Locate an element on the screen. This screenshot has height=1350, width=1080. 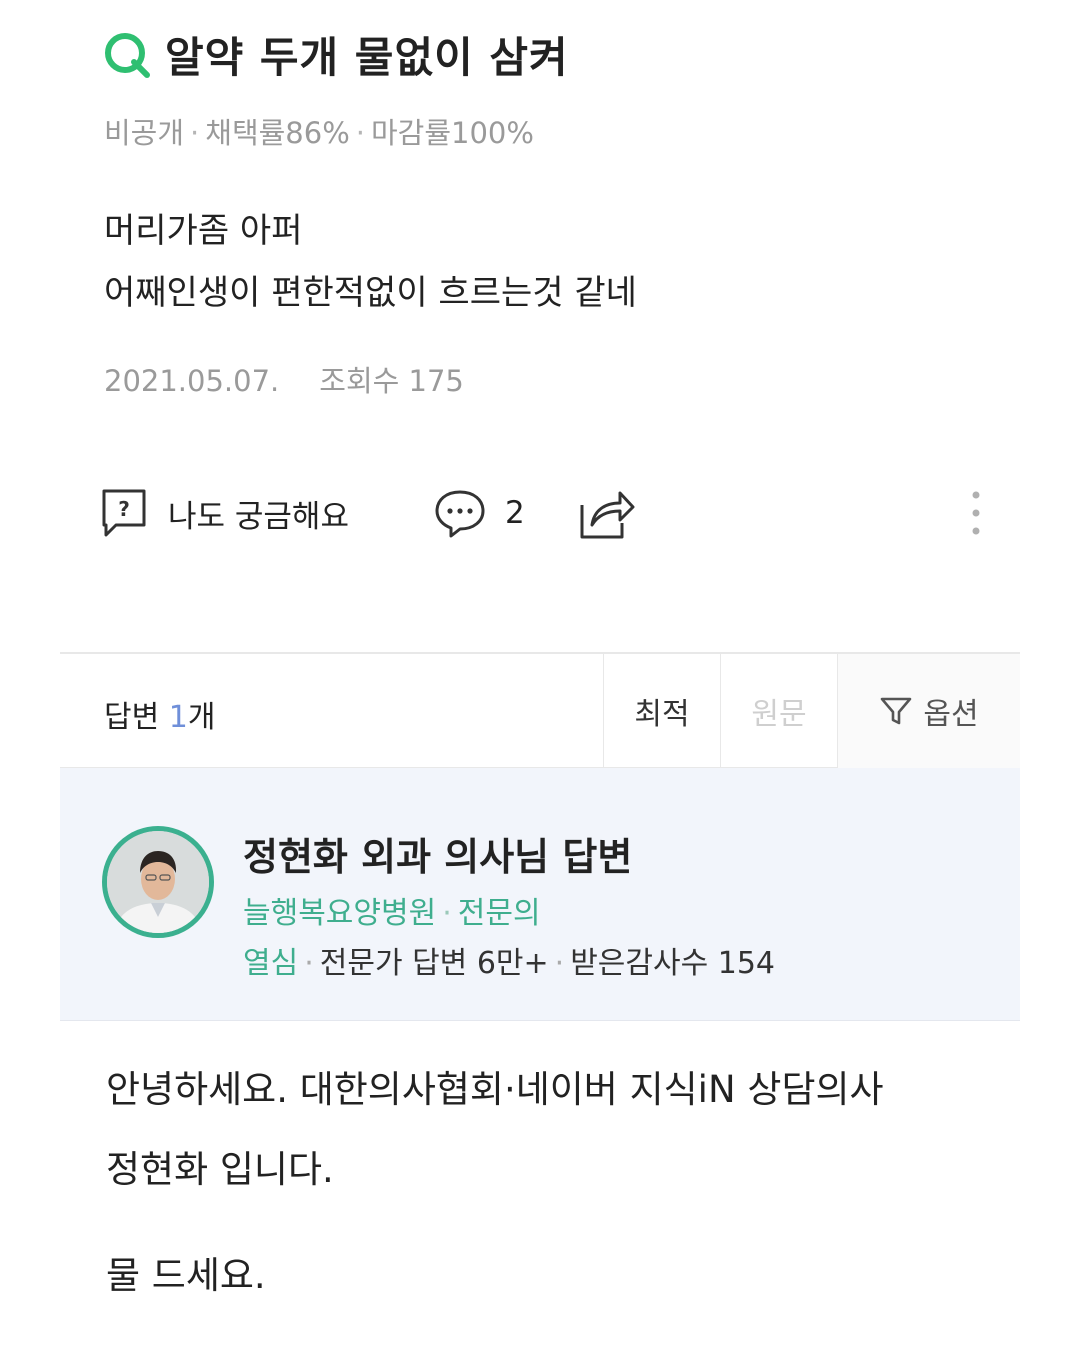
question-q-icon is located at coordinates (127, 55).